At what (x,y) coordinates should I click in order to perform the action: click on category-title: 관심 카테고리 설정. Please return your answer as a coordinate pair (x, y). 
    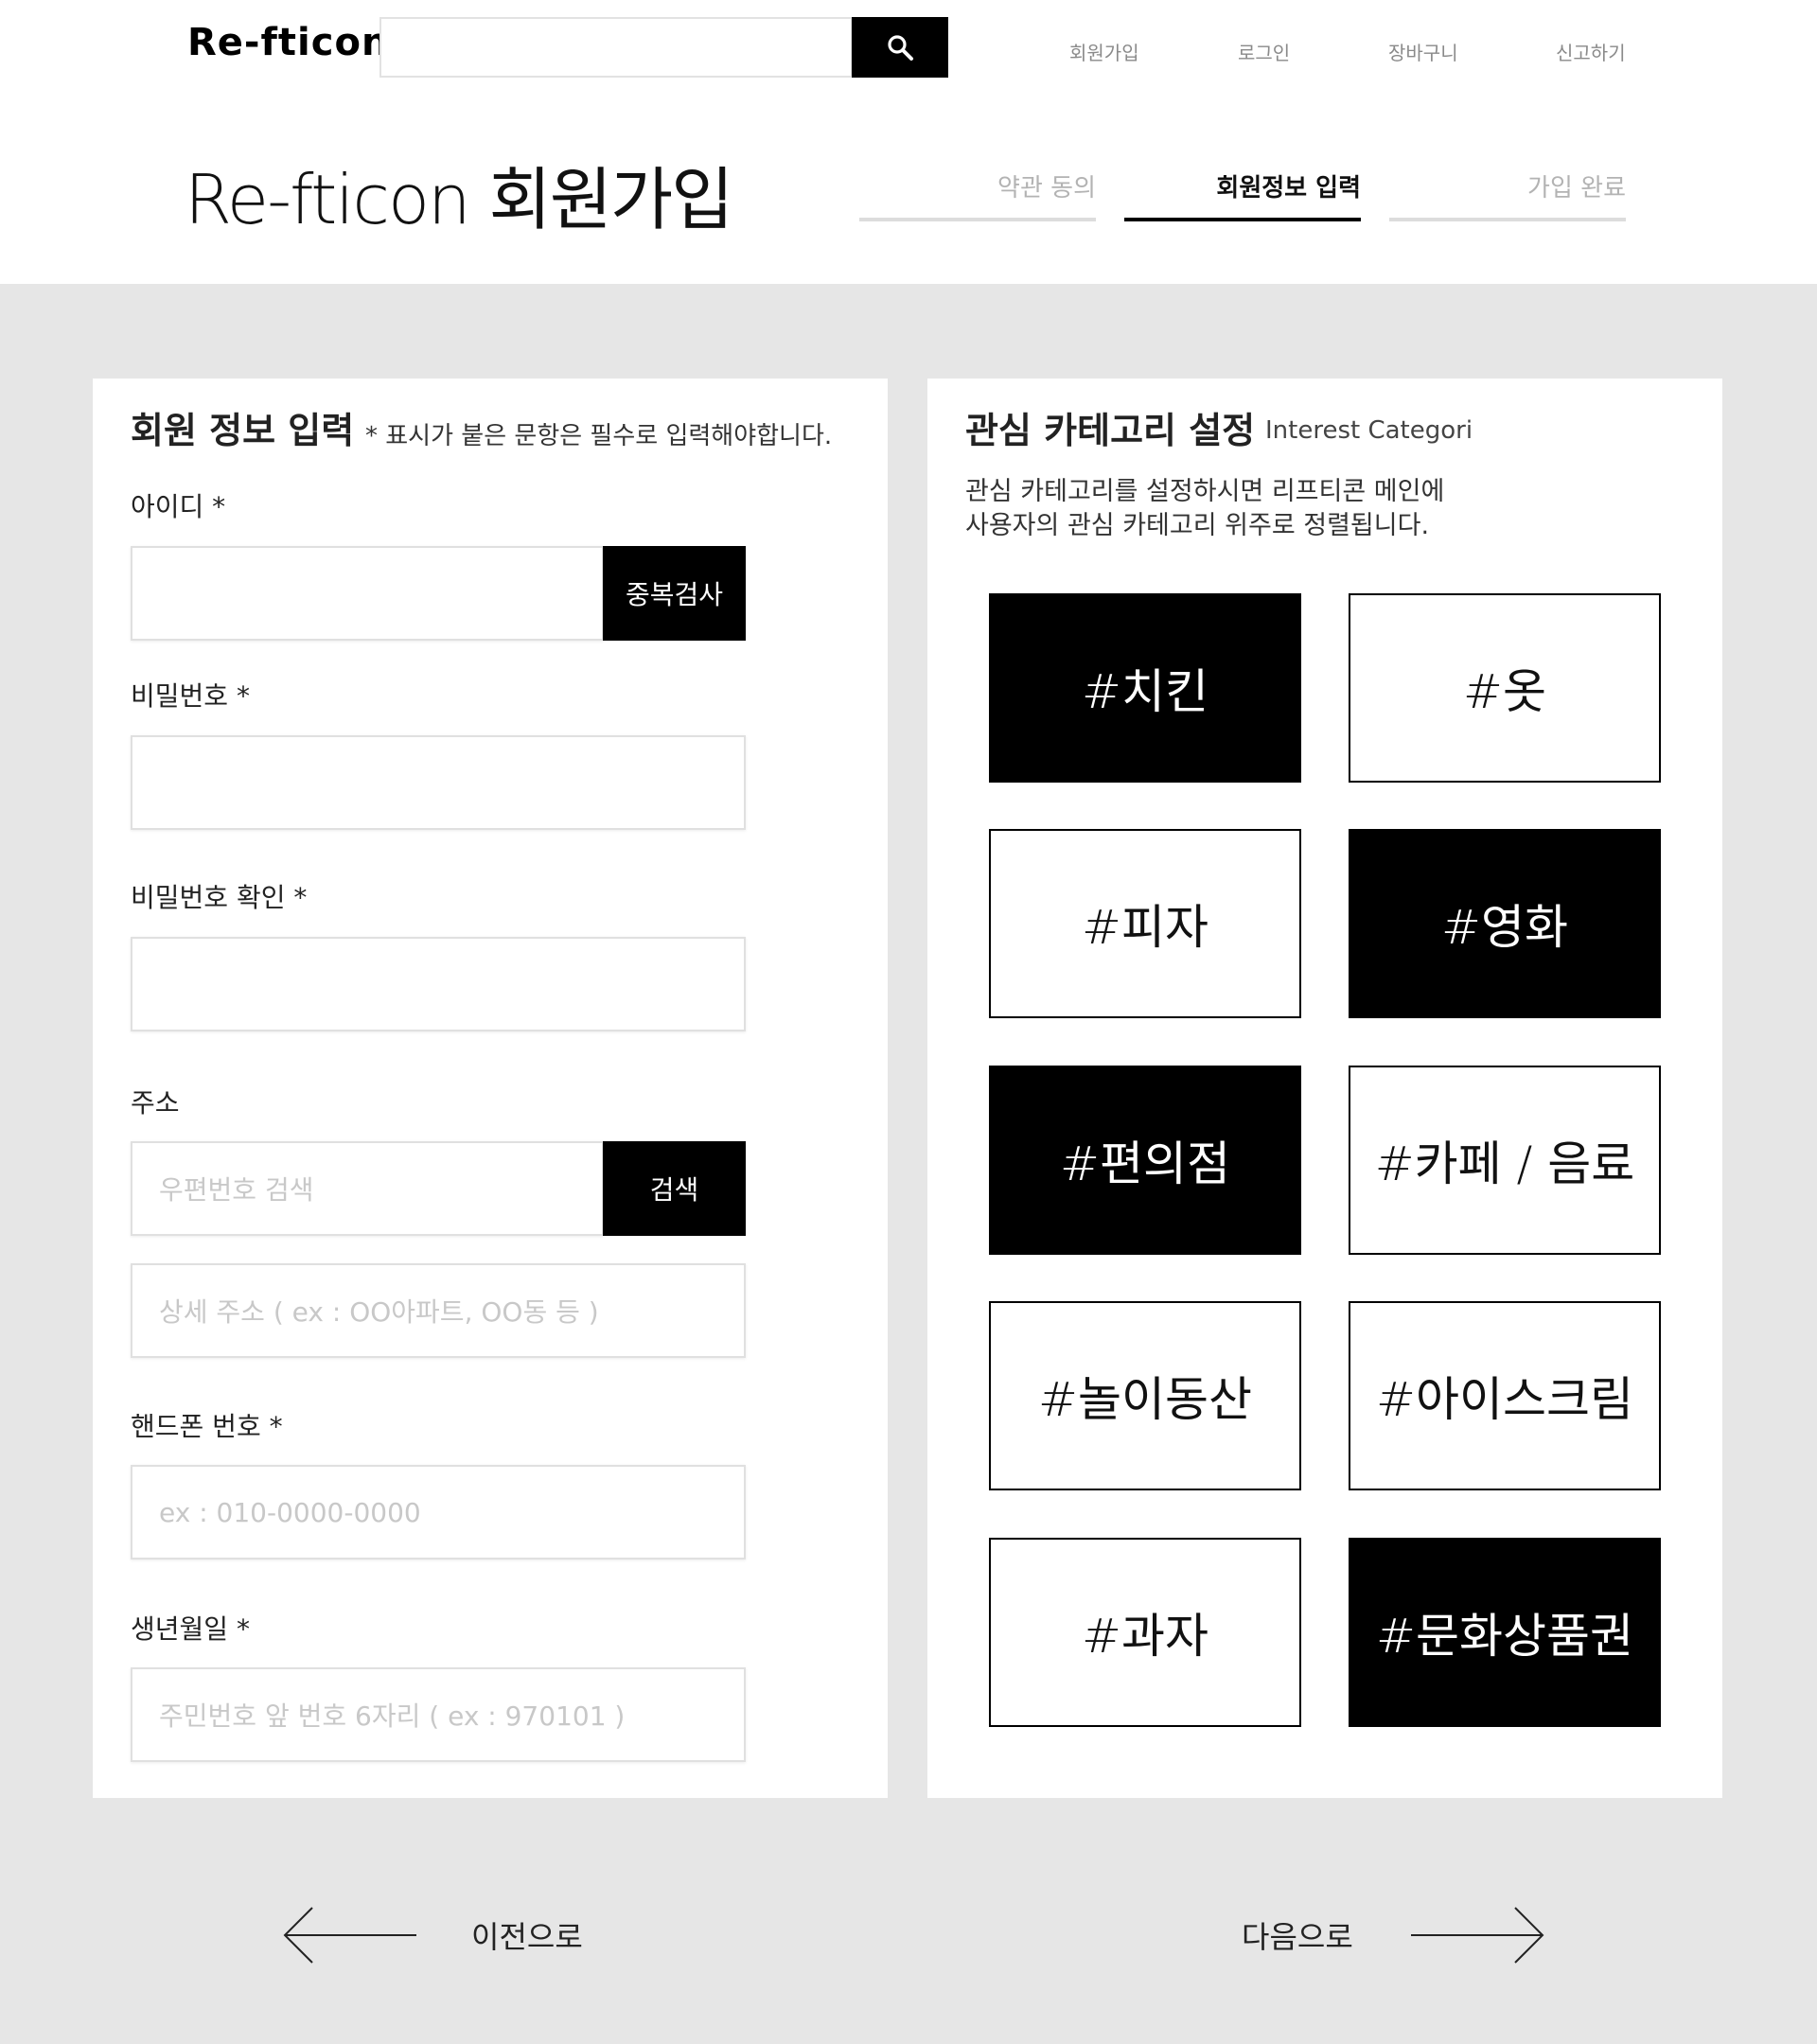
    Looking at the image, I should click on (1110, 430).